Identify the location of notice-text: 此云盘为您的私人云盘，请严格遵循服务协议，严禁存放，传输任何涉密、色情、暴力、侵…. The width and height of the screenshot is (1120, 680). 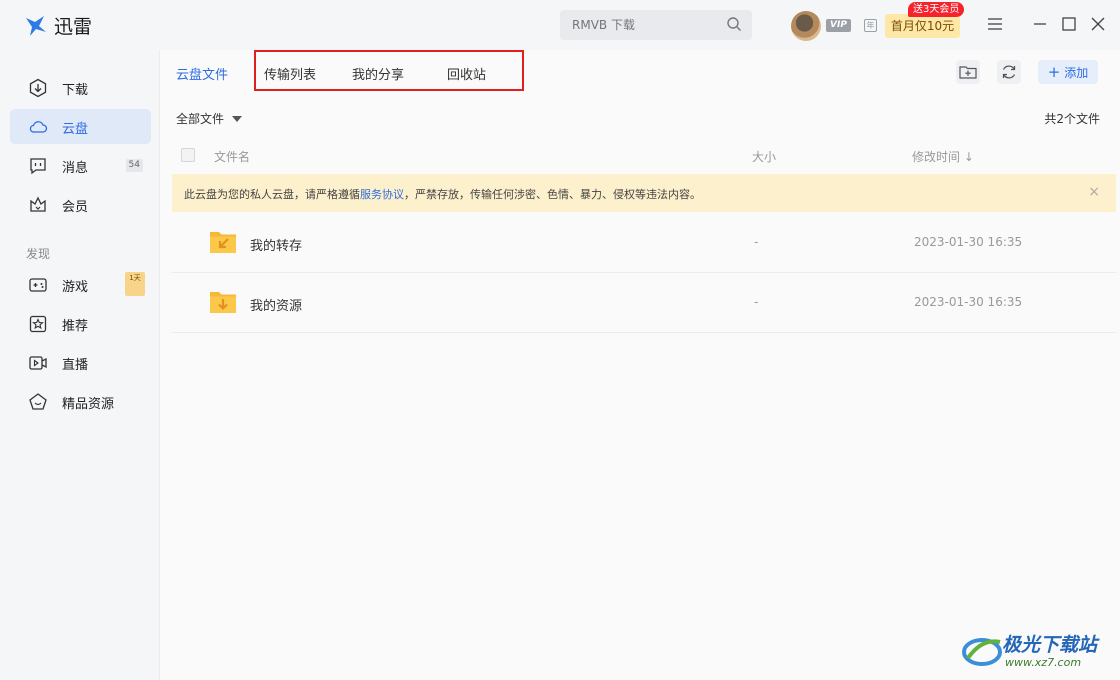
(442, 194).